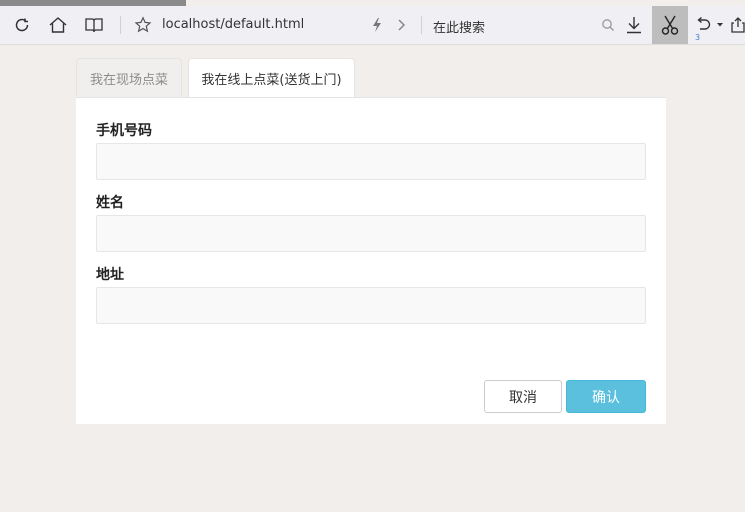  I want to click on address-input, so click(371, 305).